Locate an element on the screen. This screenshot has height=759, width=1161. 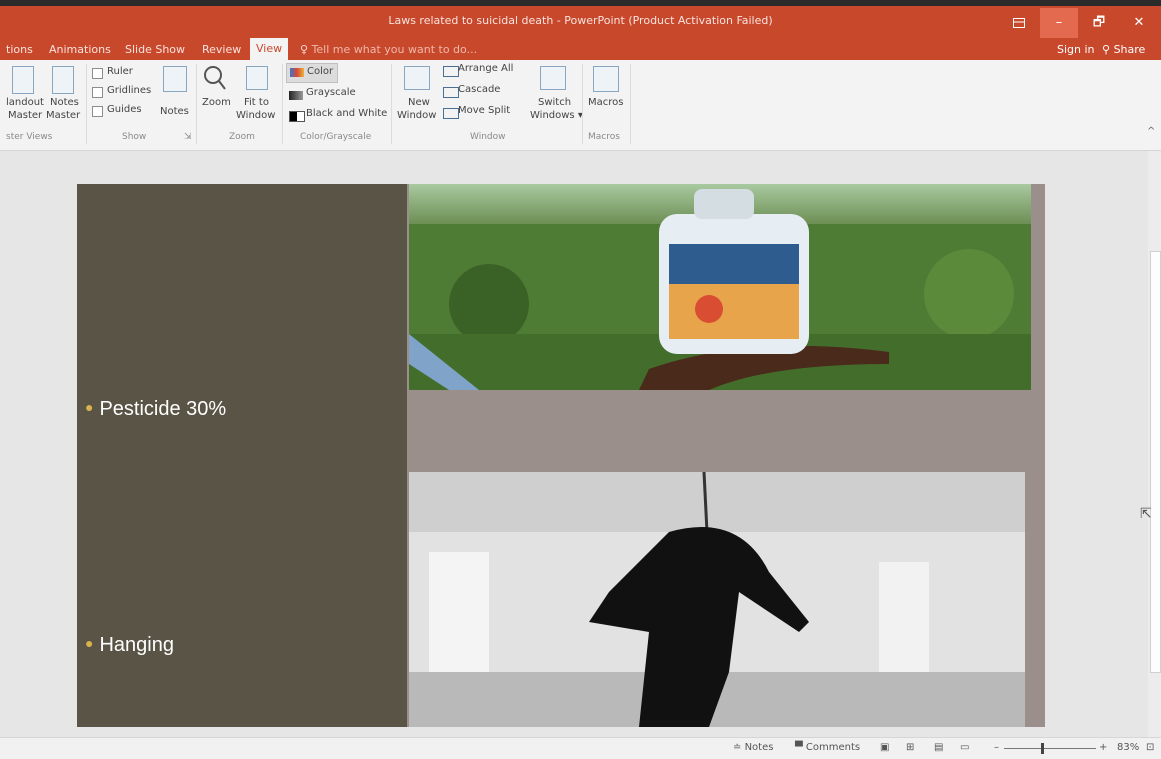
status-bar: ≐ Notes ▀ Comments ▣ ⊞ ▤ ▭ – + 83% ⊡ is located at coordinates (580, 748).